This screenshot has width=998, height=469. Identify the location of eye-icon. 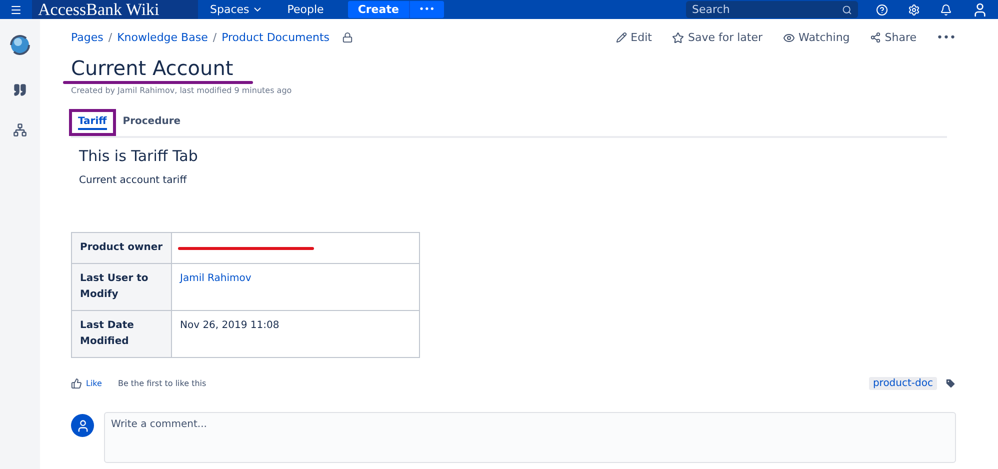
(788, 38).